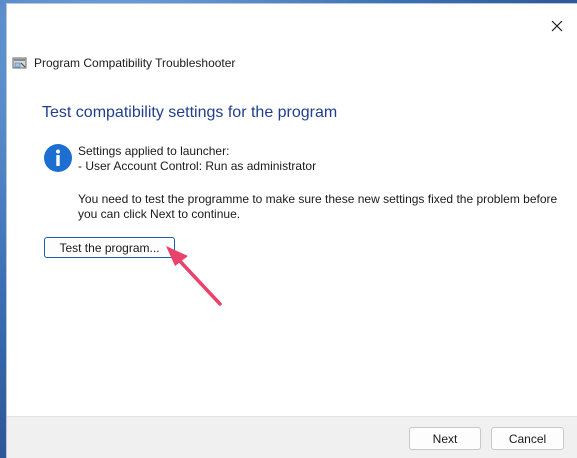  I want to click on settings-label: Settings applied to launcher:, so click(154, 151).